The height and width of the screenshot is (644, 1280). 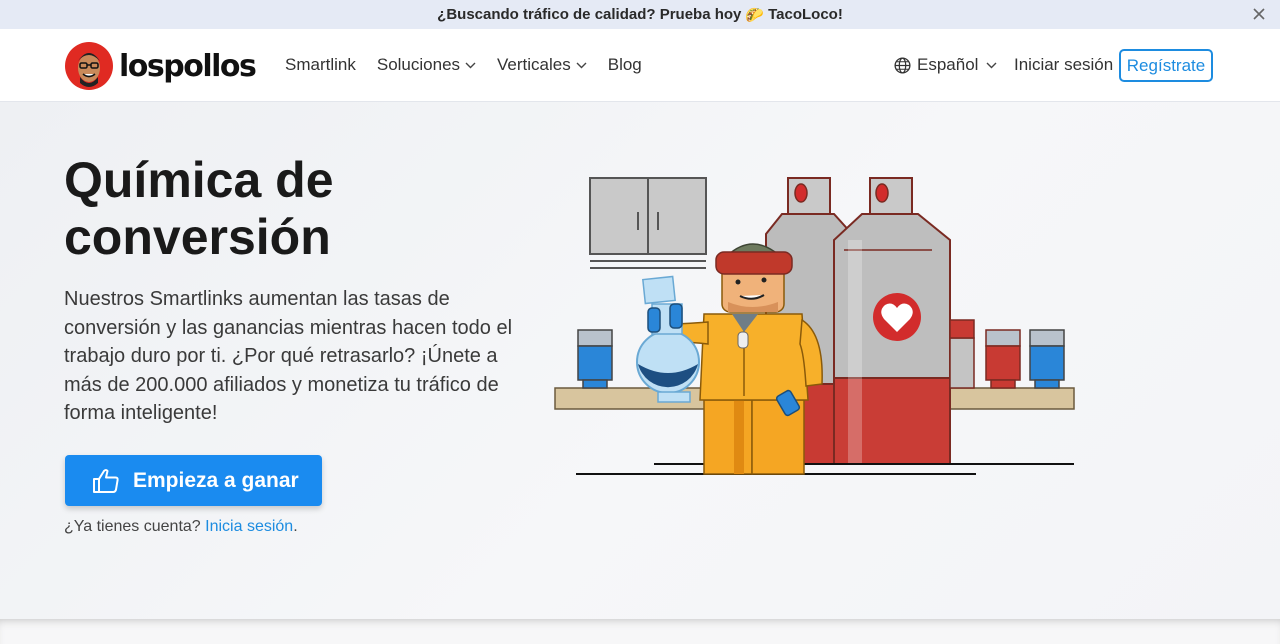 I want to click on language-selector: Español, so click(x=945, y=65).